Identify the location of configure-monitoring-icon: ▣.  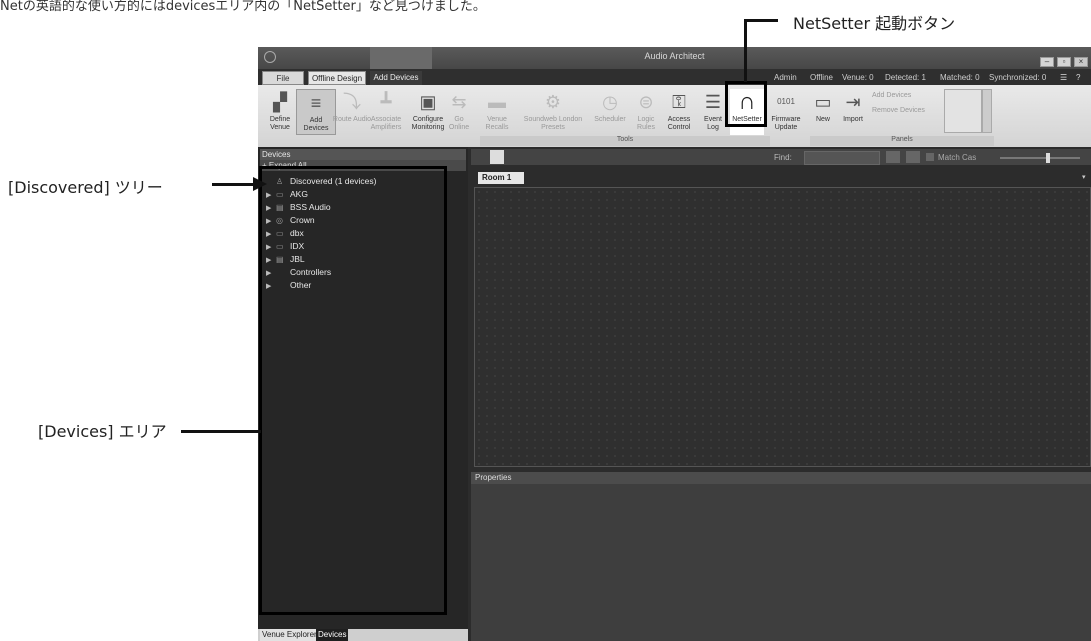
(428, 102).